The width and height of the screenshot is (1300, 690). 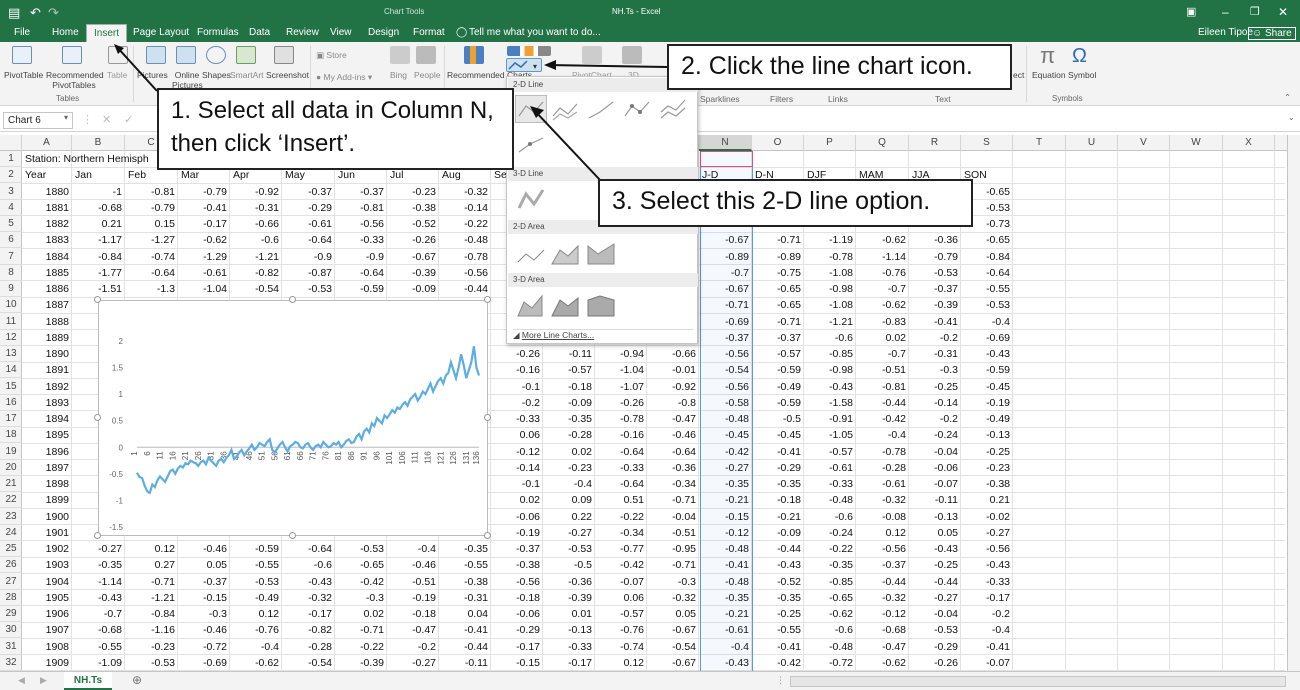 I want to click on arrow-step3, so click(x=567, y=145).